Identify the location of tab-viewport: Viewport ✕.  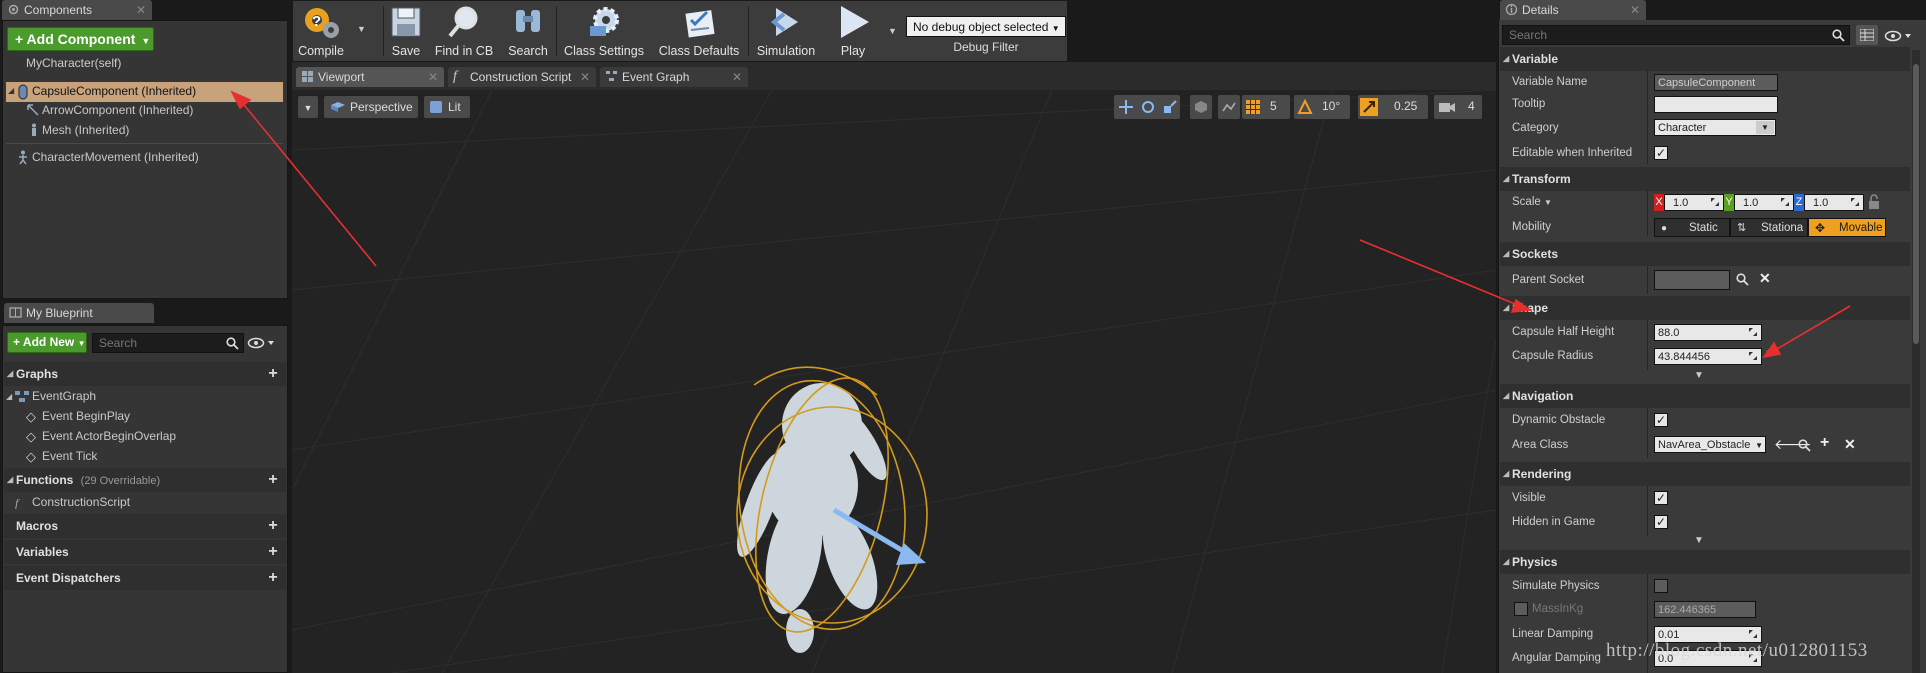
(370, 77).